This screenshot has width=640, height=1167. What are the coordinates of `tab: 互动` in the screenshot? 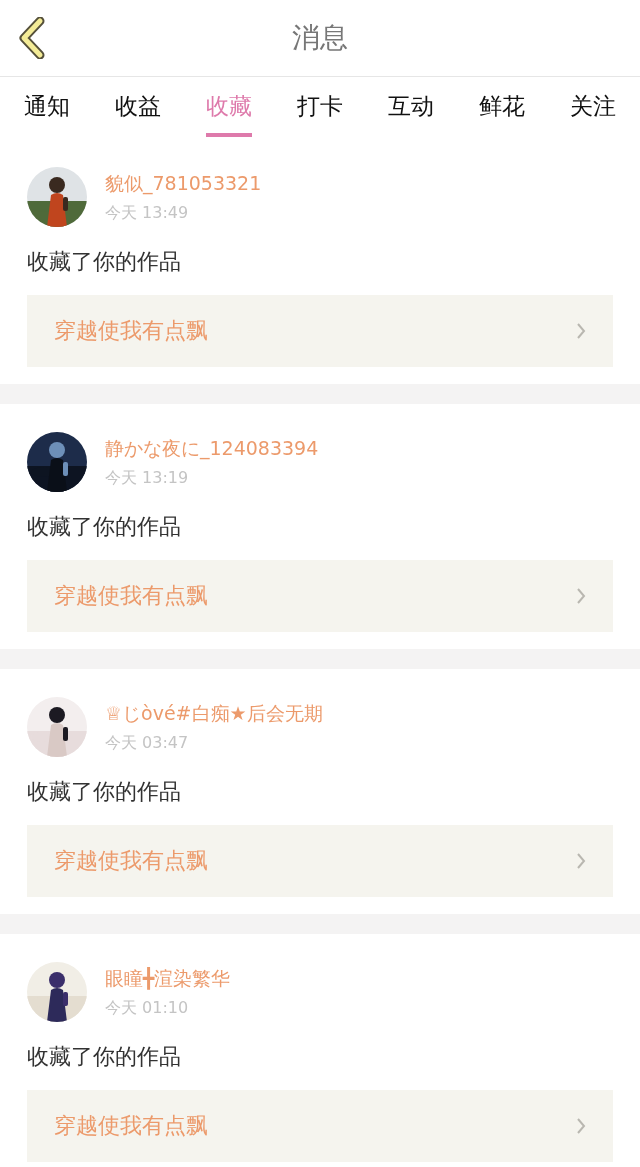 It's located at (411, 113).